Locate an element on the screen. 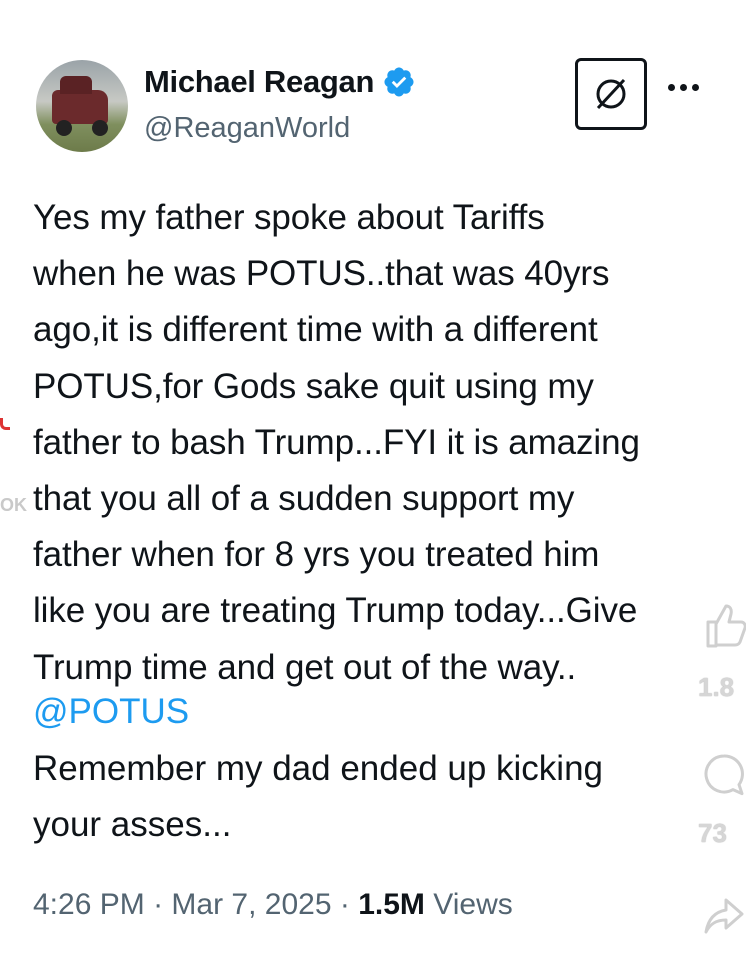 This screenshot has height=953, width=746. avatar-truck is located at coordinates (80, 100).